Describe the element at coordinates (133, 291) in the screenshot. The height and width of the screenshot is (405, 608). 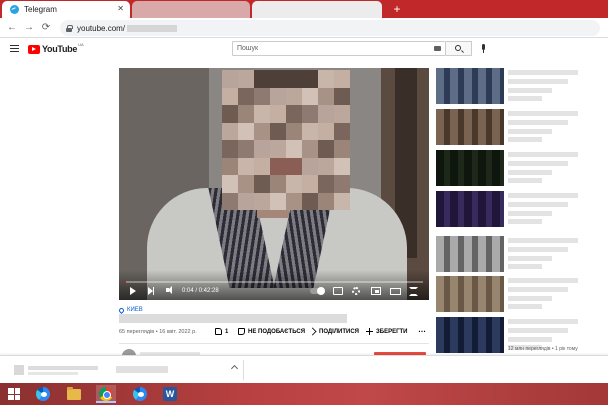
I see `play-icon` at that location.